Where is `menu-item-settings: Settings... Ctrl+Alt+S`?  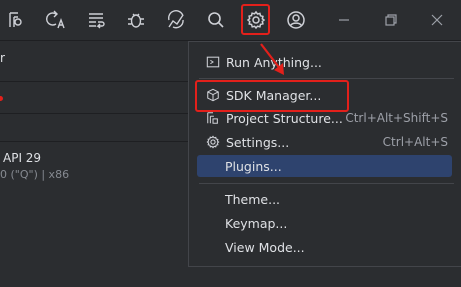 menu-item-settings: Settings... Ctrl+Alt+S is located at coordinates (324, 142).